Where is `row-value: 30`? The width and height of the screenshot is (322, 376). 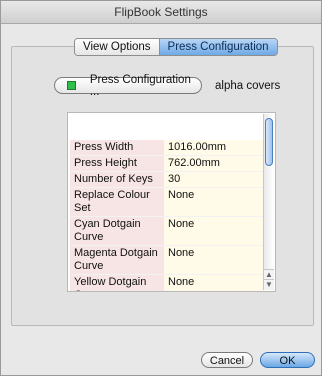 row-value: 30 is located at coordinates (215, 180).